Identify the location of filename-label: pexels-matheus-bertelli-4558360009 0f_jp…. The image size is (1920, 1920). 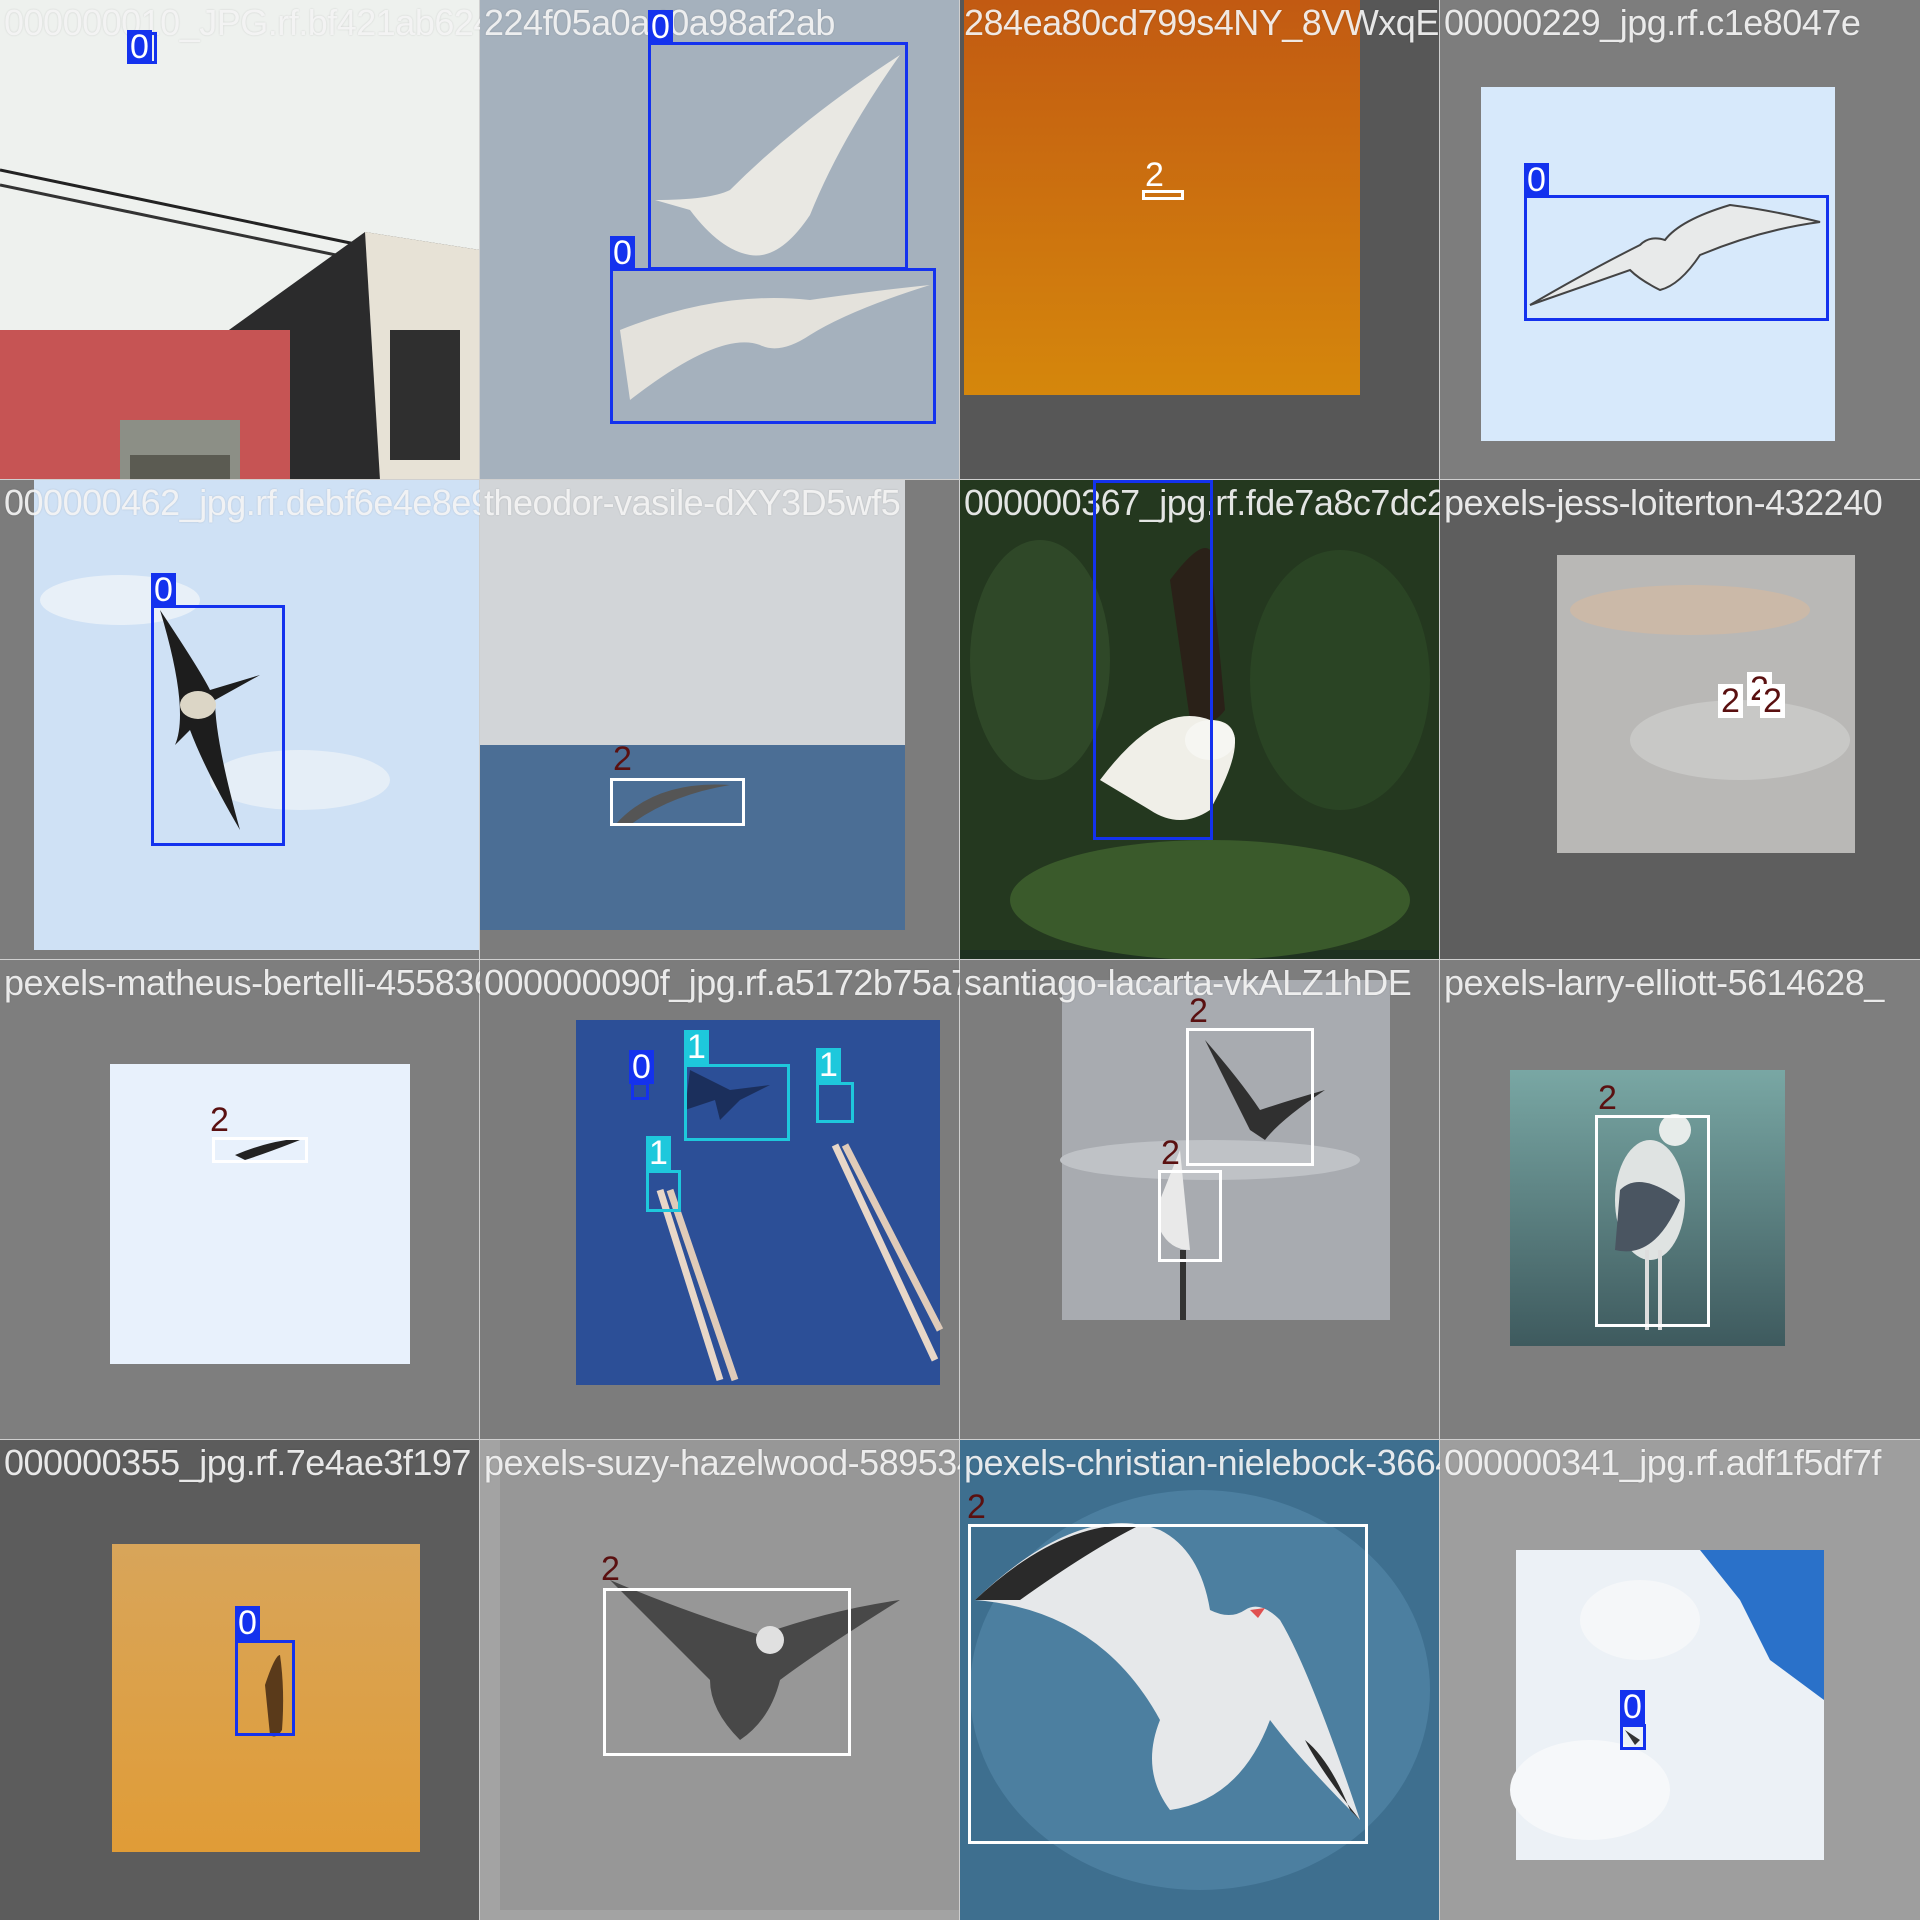
(242, 982).